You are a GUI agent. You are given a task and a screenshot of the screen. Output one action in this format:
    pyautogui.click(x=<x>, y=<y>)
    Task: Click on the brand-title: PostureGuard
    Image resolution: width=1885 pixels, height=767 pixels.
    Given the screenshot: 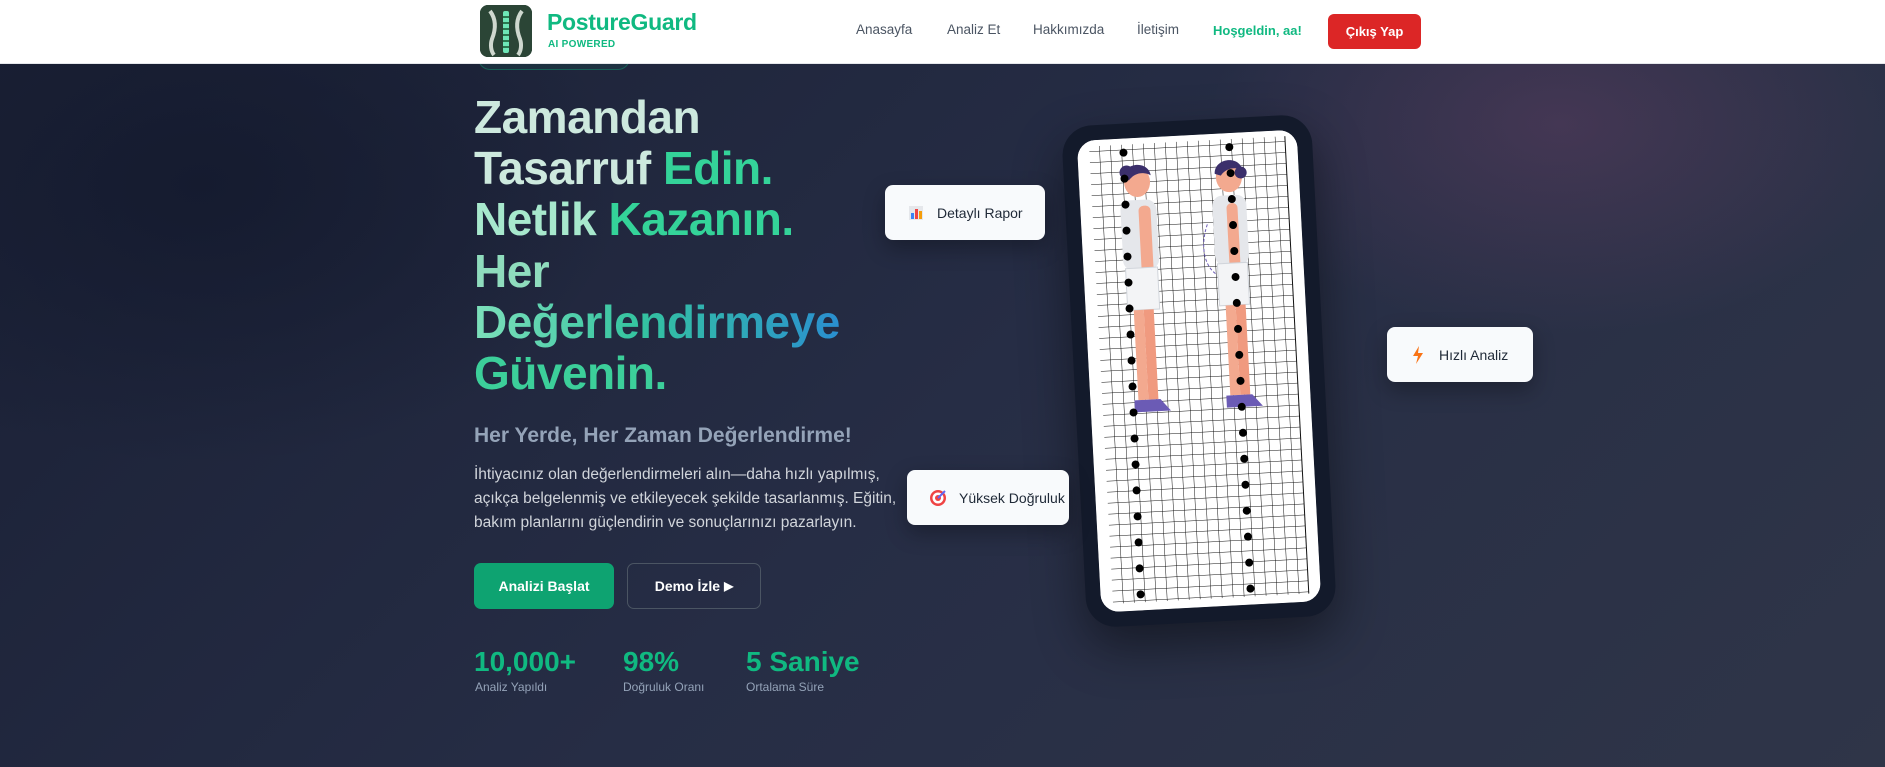 What is the action you would take?
    pyautogui.click(x=622, y=22)
    